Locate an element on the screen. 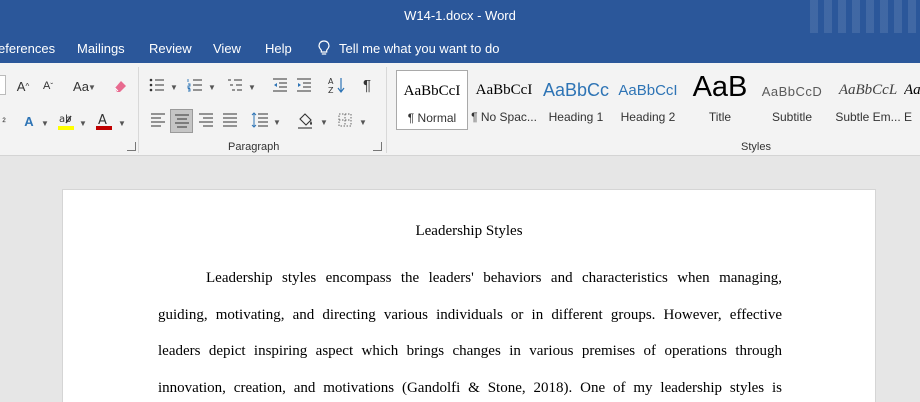  grow-font-button: A ^ is located at coordinates (23, 86).